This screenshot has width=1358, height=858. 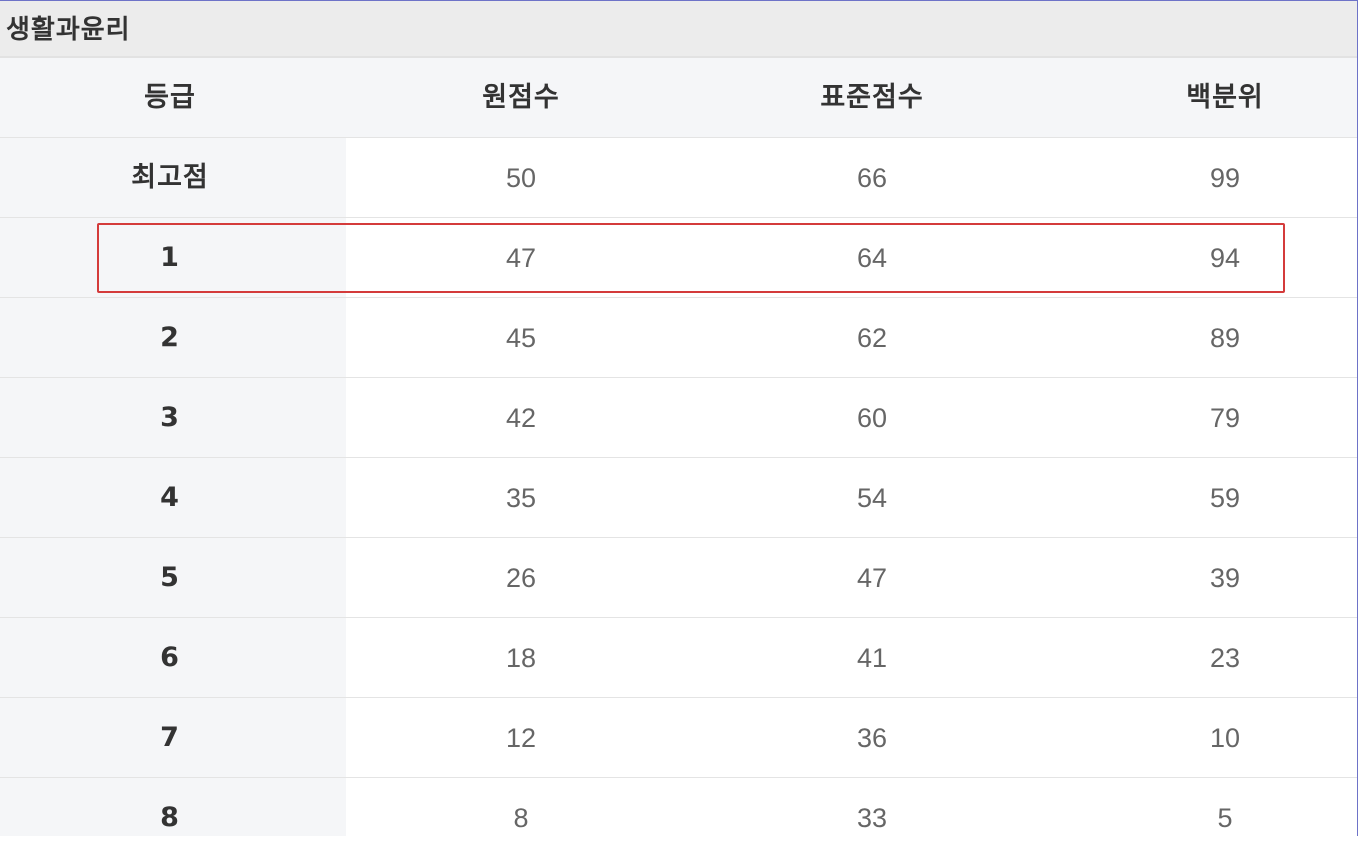 What do you see at coordinates (170, 417) in the screenshot?
I see `grade-cell: 3` at bounding box center [170, 417].